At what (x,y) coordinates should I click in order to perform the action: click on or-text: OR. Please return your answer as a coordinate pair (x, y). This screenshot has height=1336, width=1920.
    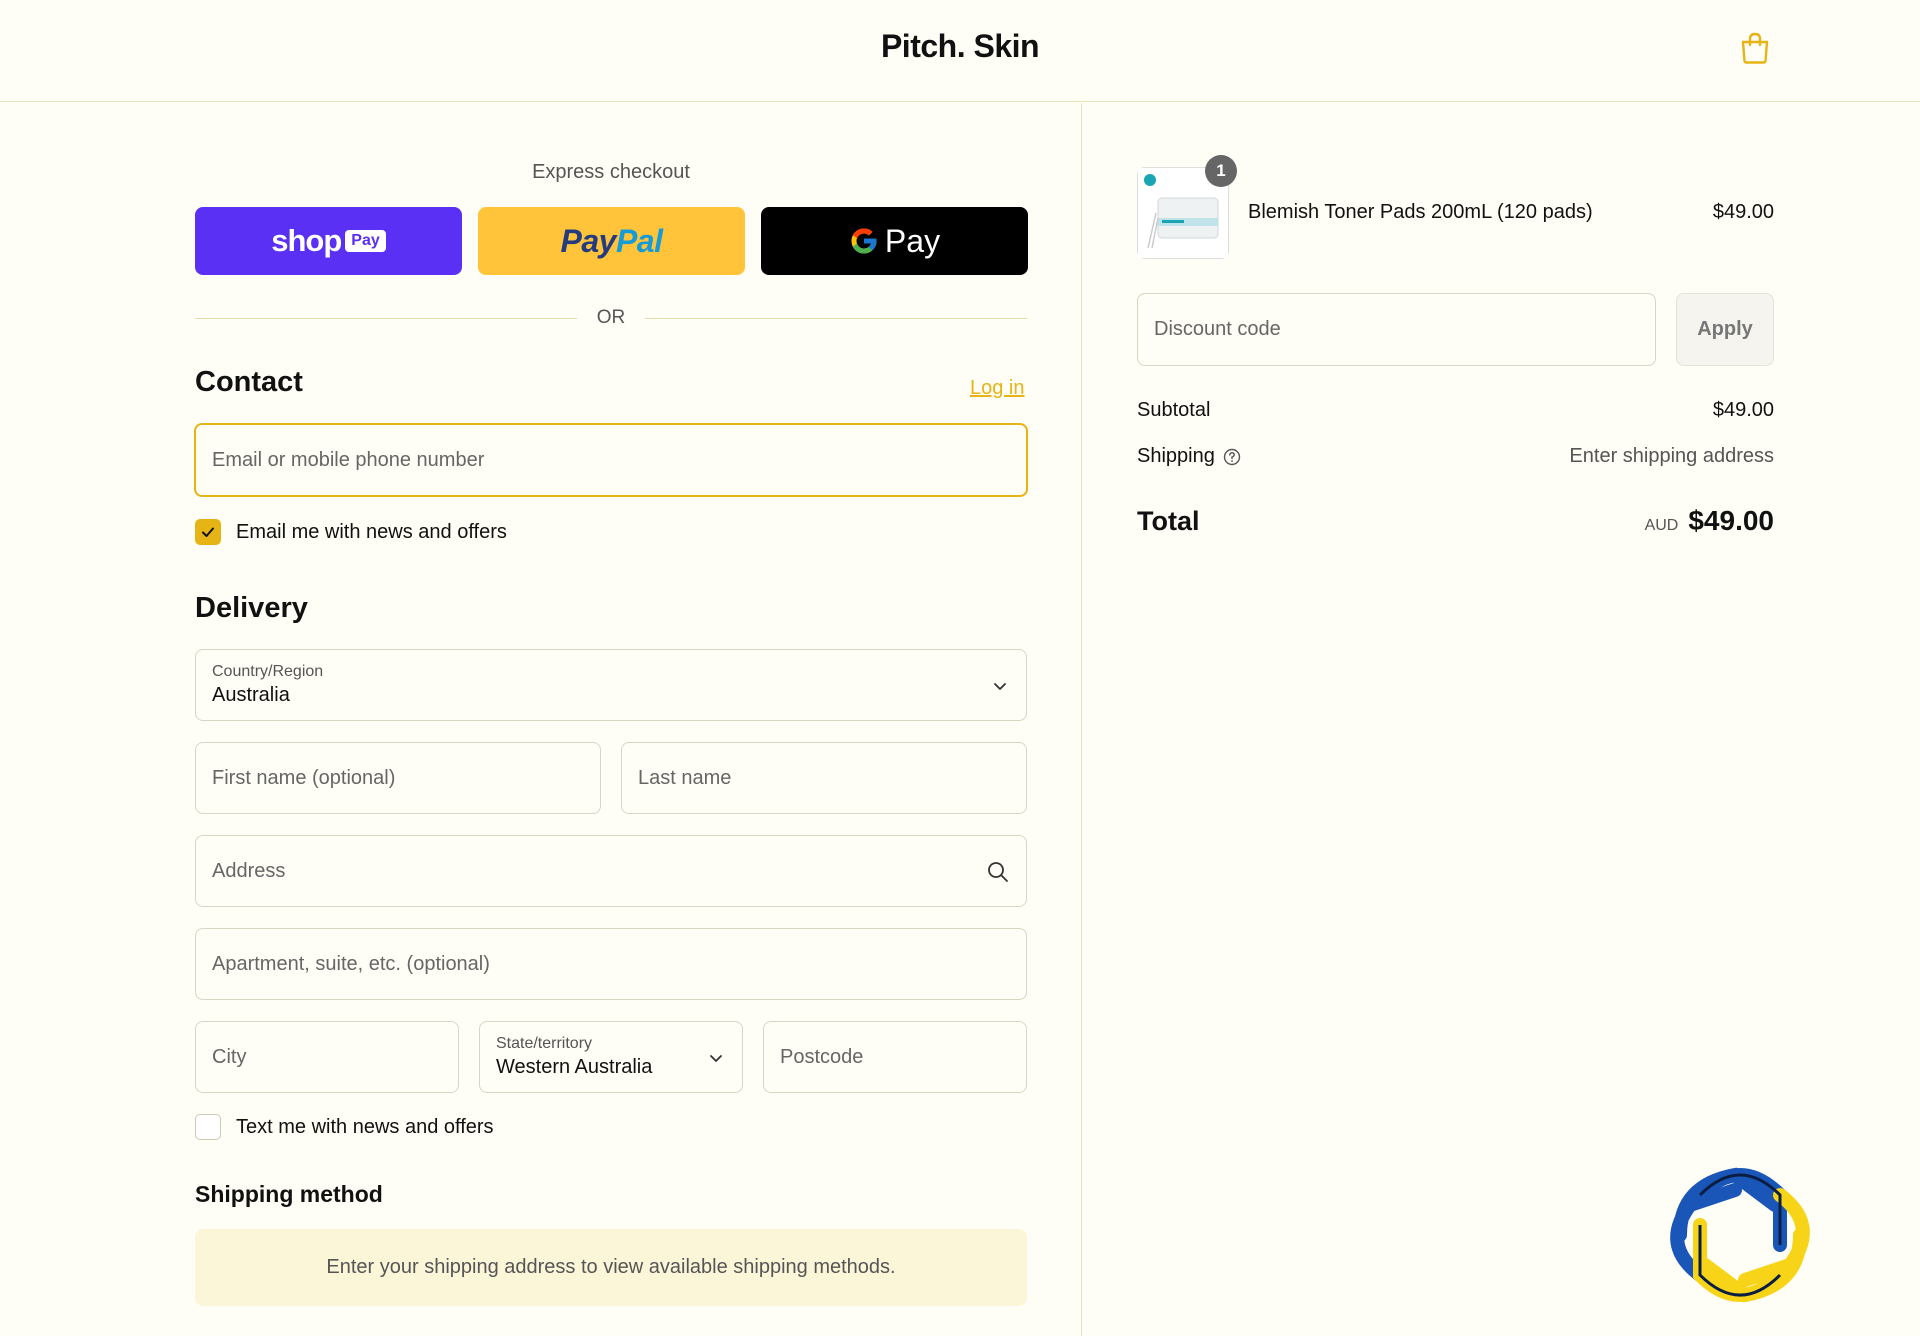
    Looking at the image, I should click on (611, 317).